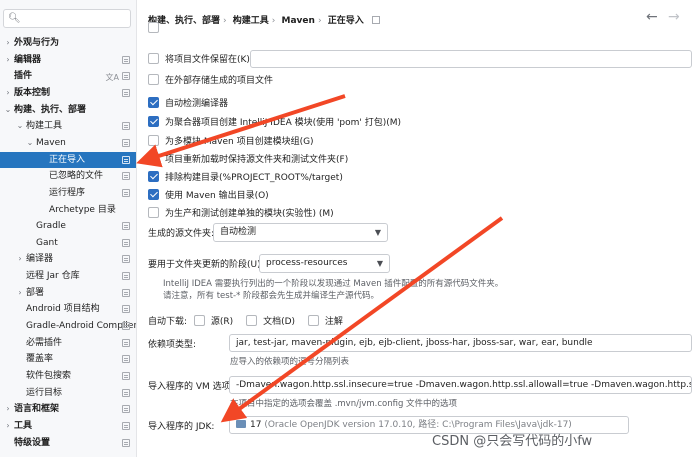 The image size is (692, 457). I want to click on sidebar-item: Android 项目结构, so click(68, 309).